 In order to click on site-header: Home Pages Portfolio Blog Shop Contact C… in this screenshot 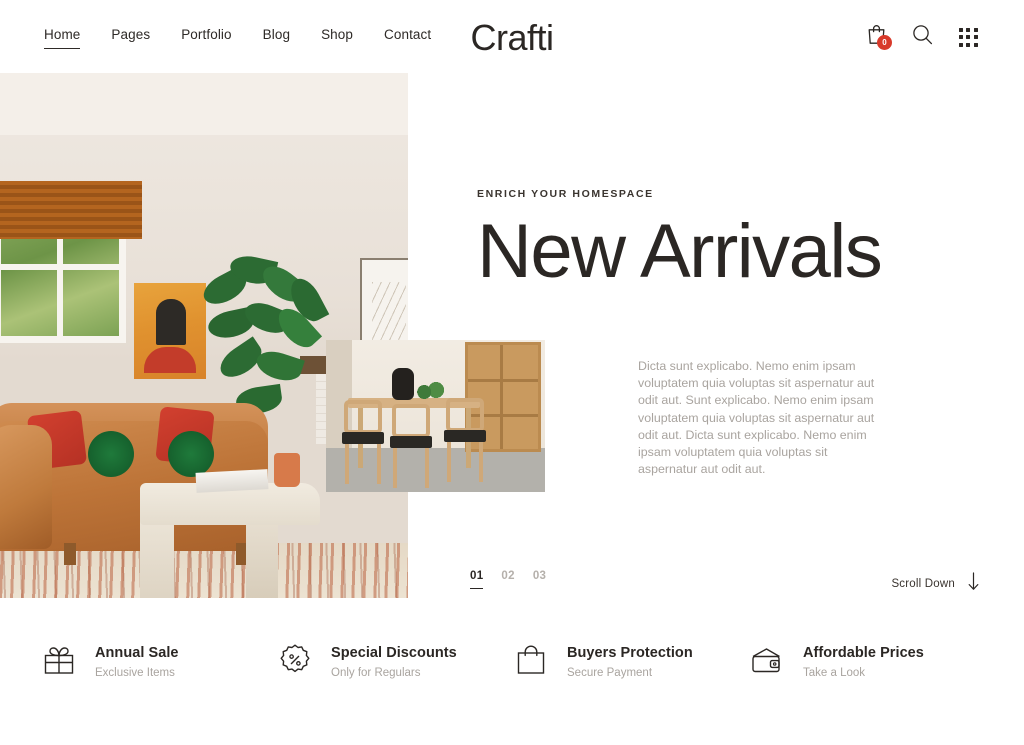, I will do `click(512, 36)`.